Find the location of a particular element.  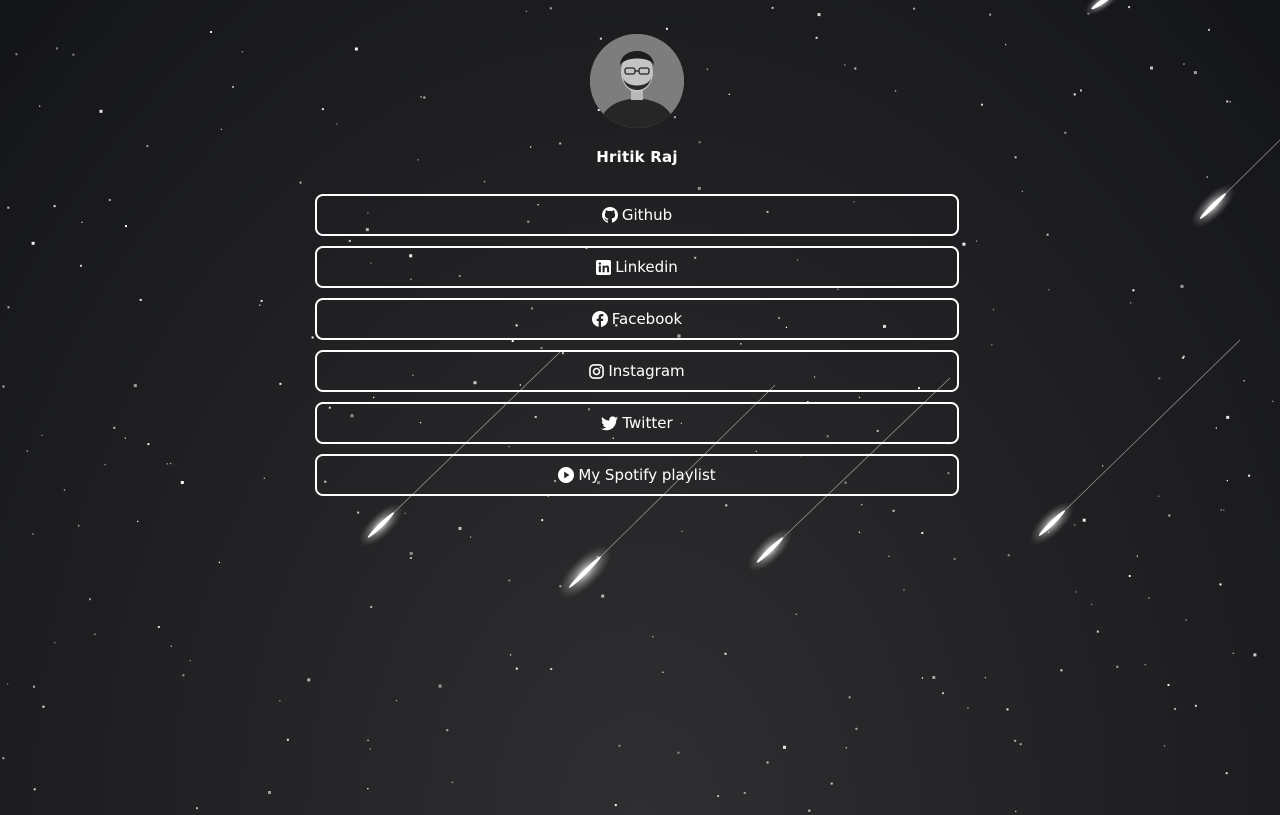

twitter-link-label: Twitter is located at coordinates (647, 423).